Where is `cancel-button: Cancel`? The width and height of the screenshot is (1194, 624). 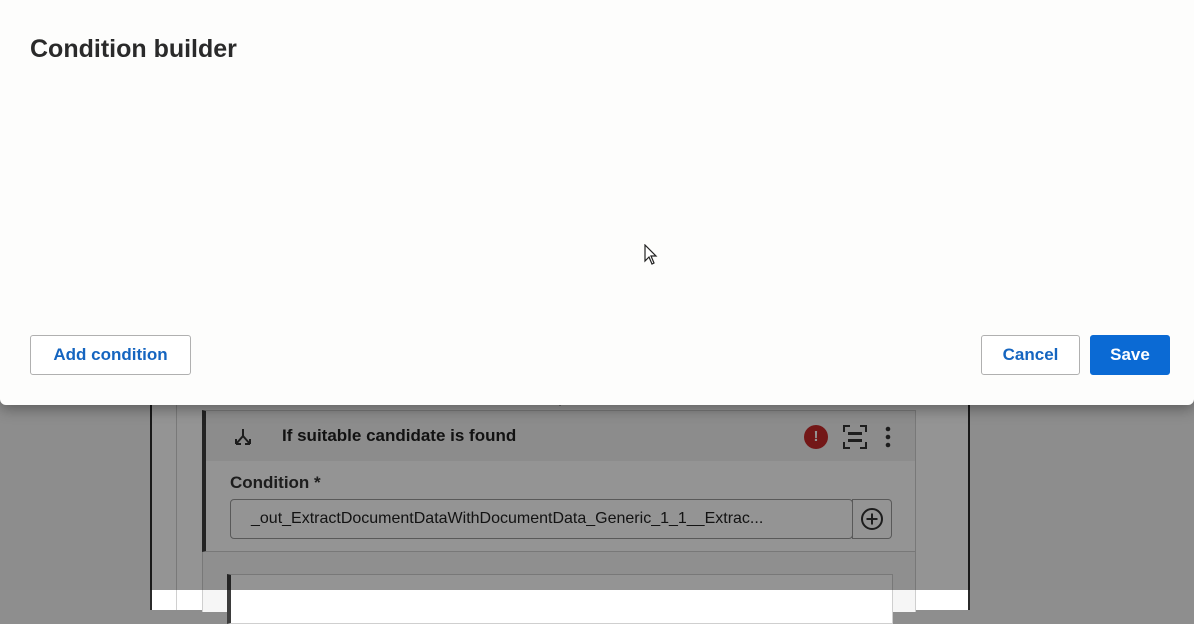
cancel-button: Cancel is located at coordinates (1030, 355).